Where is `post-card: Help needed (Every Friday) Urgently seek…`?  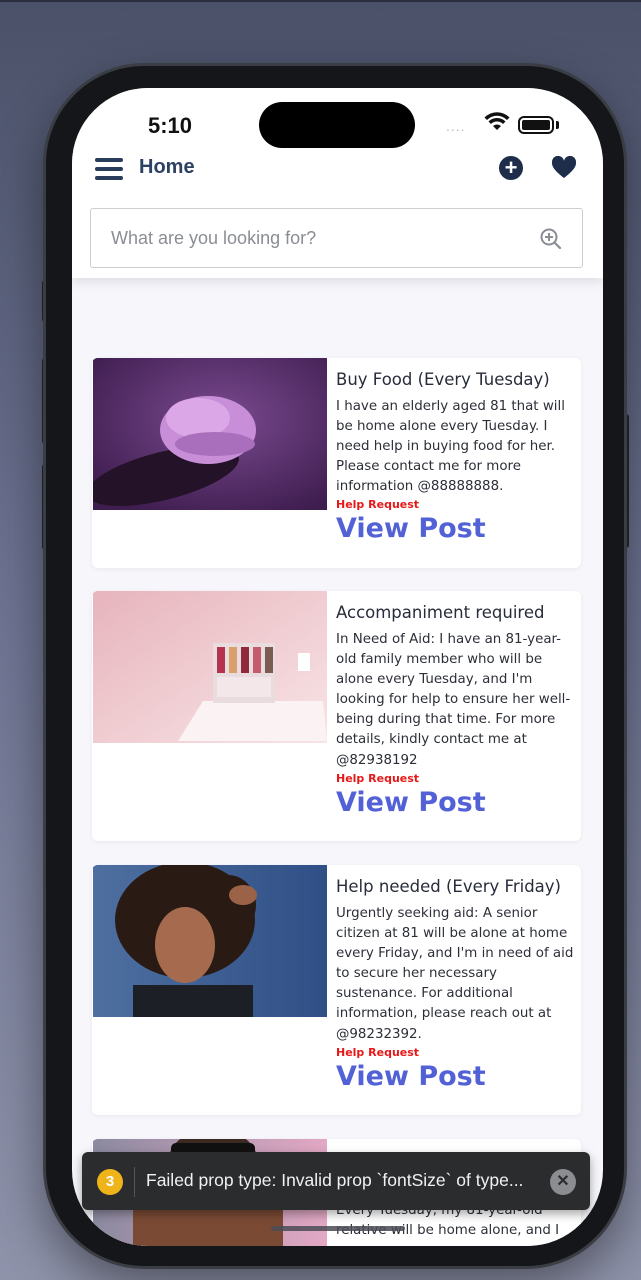 post-card: Help needed (Every Friday) Urgently seek… is located at coordinates (336, 990).